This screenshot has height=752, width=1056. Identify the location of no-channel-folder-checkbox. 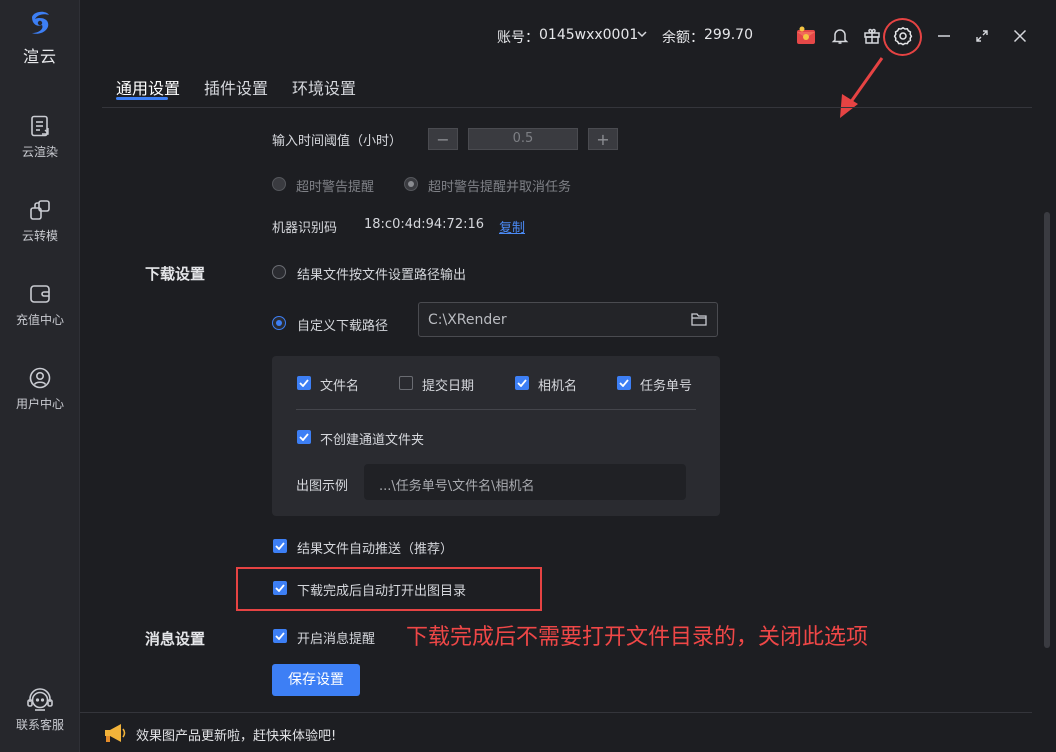
(304, 437).